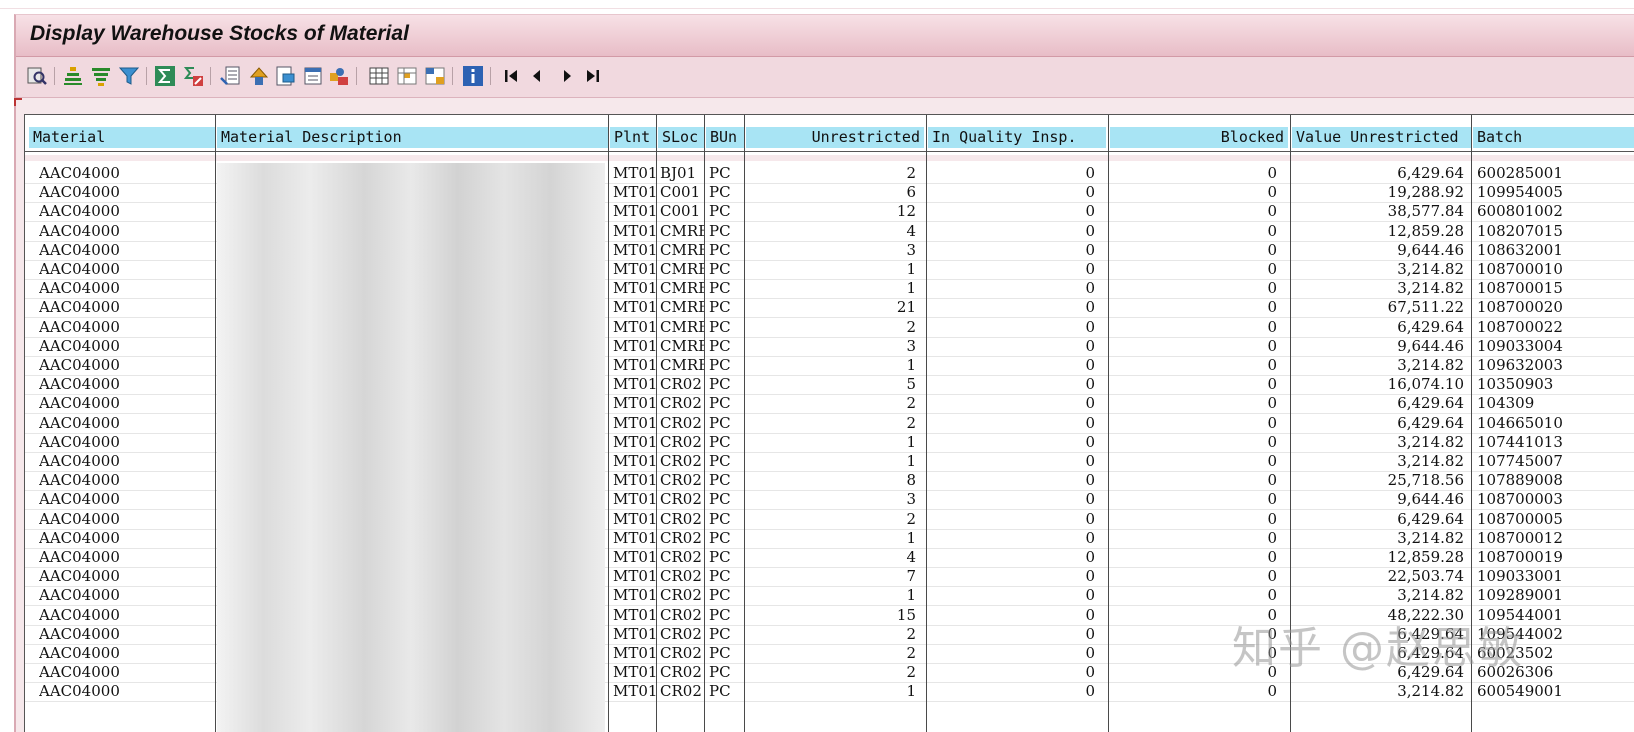  I want to click on column-header-batch: Batch, so click(1553, 137).